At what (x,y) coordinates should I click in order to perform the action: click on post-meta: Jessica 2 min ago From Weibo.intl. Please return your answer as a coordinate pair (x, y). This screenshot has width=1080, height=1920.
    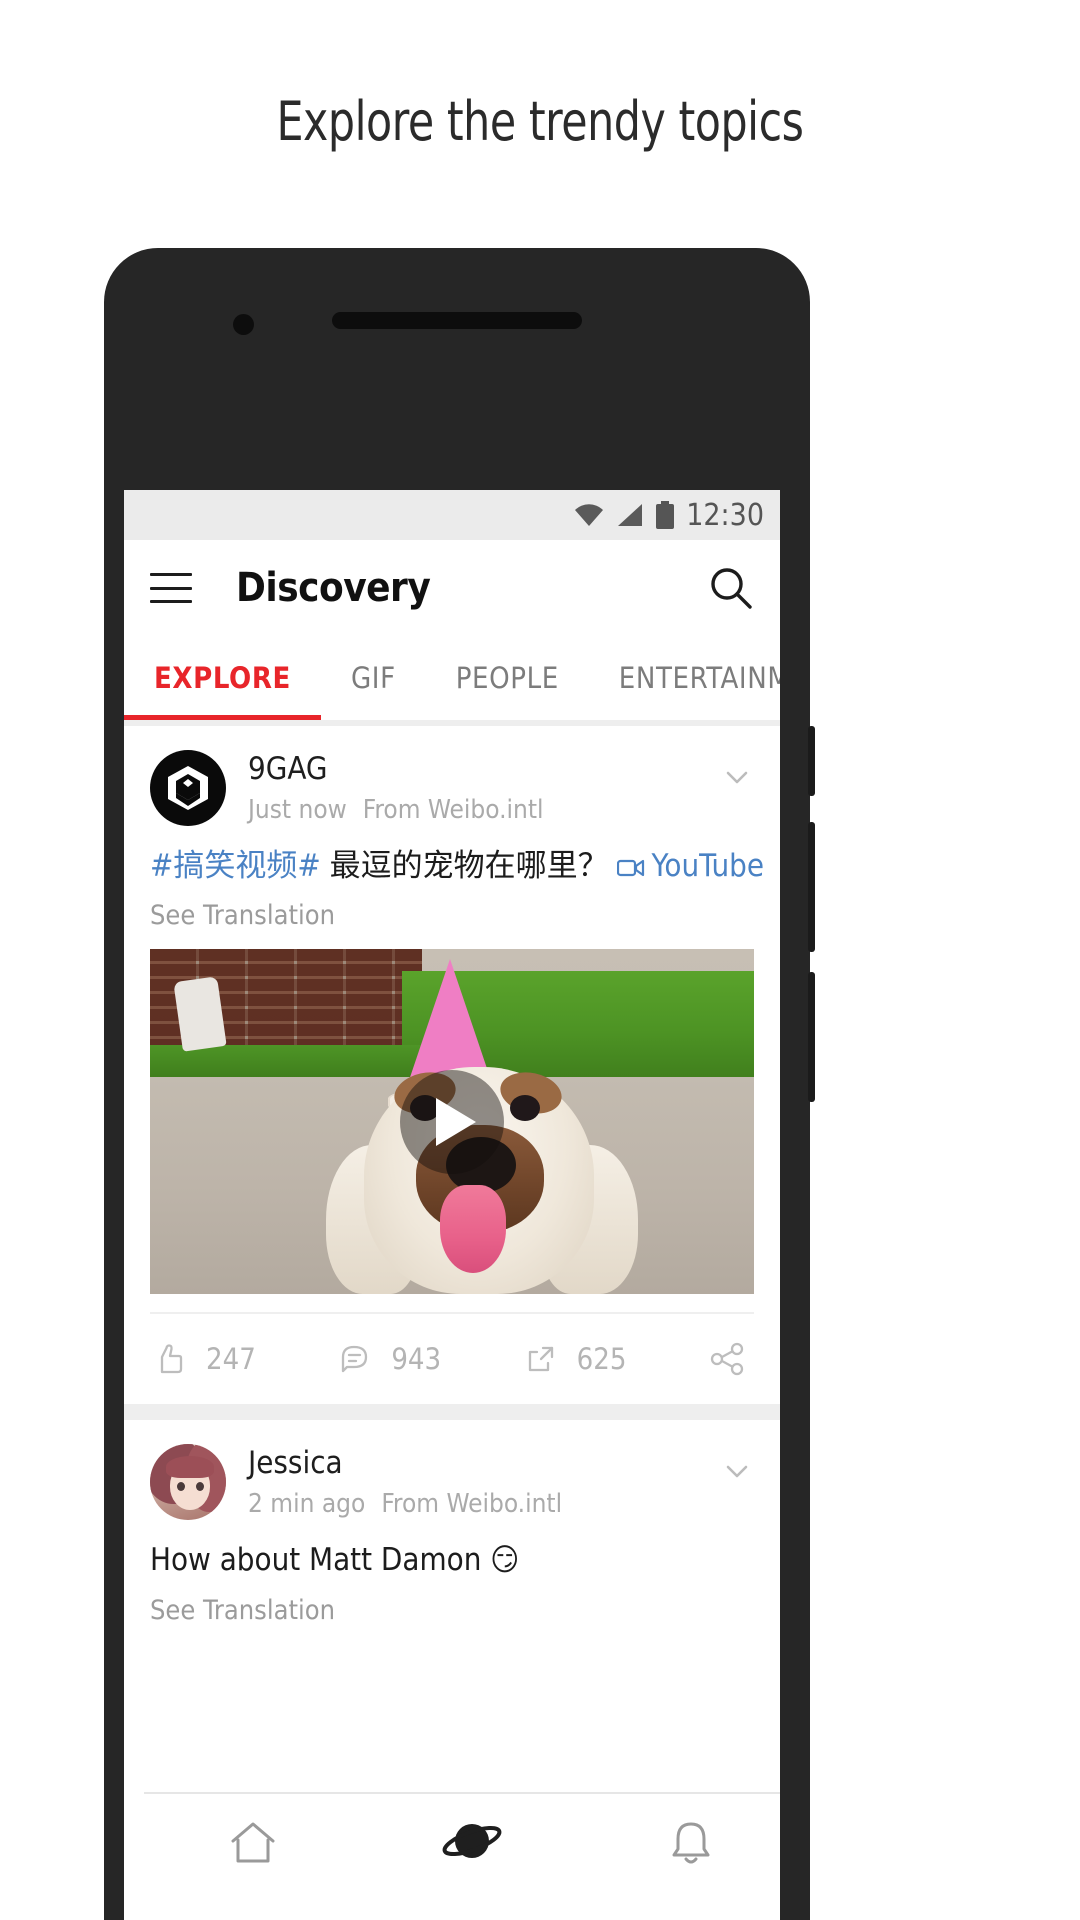
    Looking at the image, I should click on (484, 1481).